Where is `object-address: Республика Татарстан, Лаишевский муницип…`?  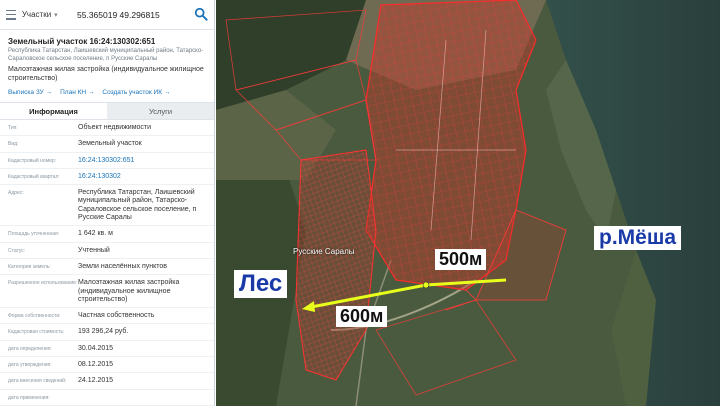 object-address: Республика Татарстан, Лаишевский муницип… is located at coordinates (106, 55).